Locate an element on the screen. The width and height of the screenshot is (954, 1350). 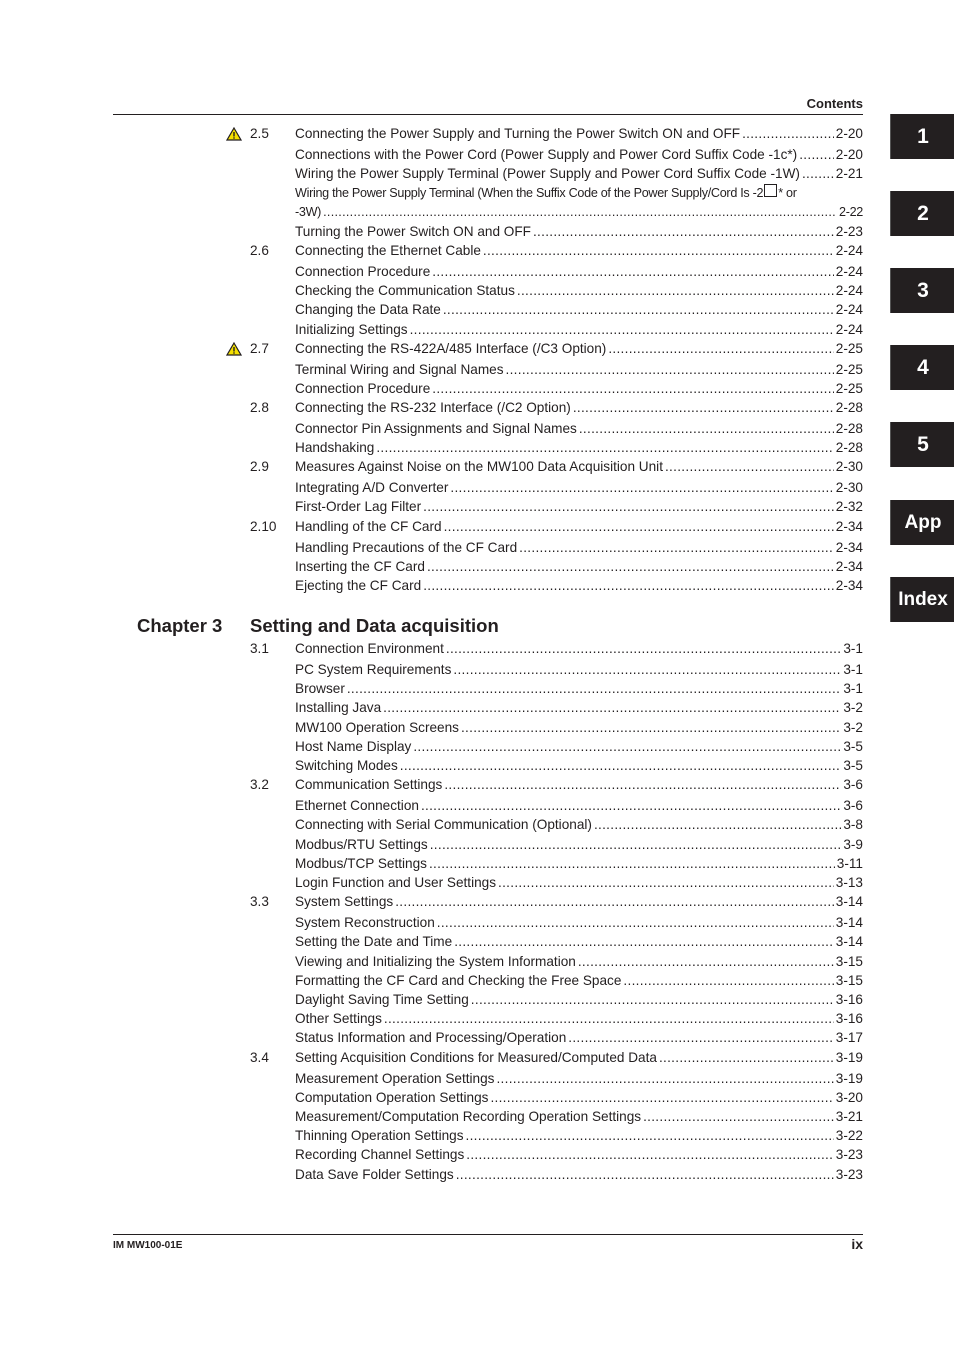
toc-entry: Turning the Power Switch ON and OFF 2-23 is located at coordinates (579, 232).